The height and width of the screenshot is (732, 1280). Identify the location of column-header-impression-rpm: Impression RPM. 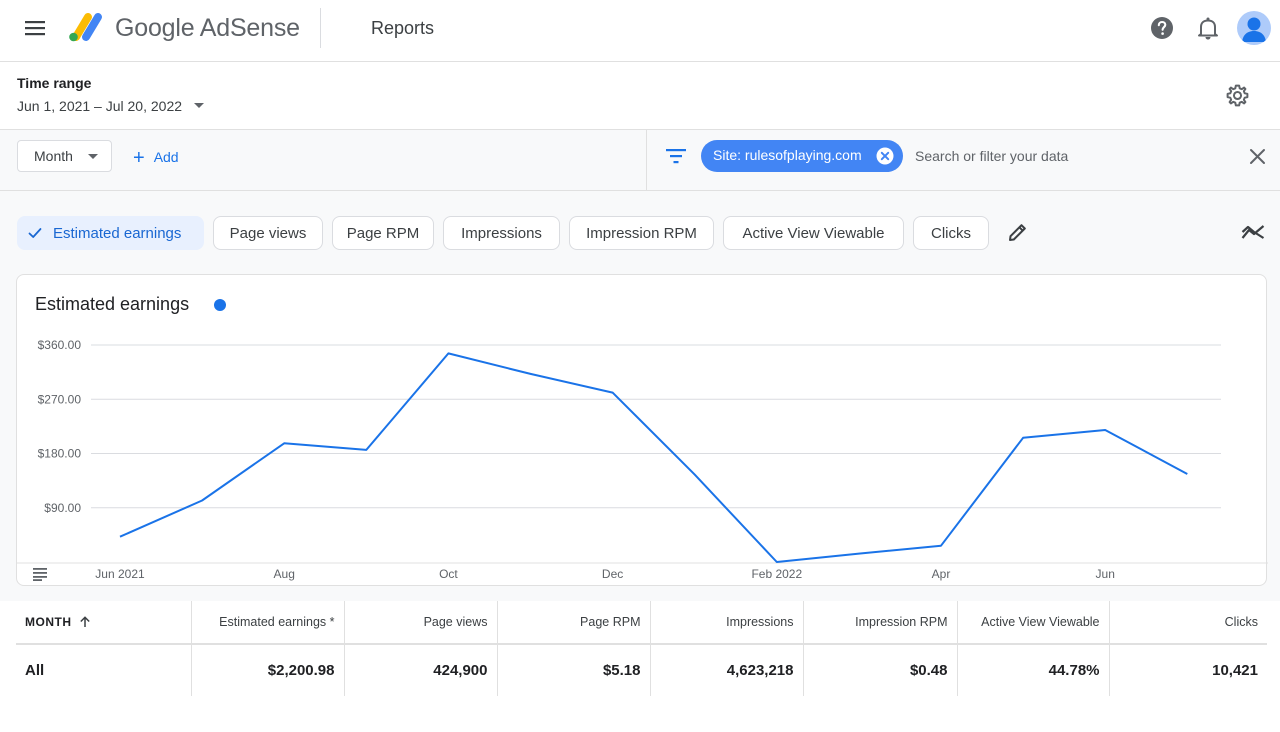
(880, 623).